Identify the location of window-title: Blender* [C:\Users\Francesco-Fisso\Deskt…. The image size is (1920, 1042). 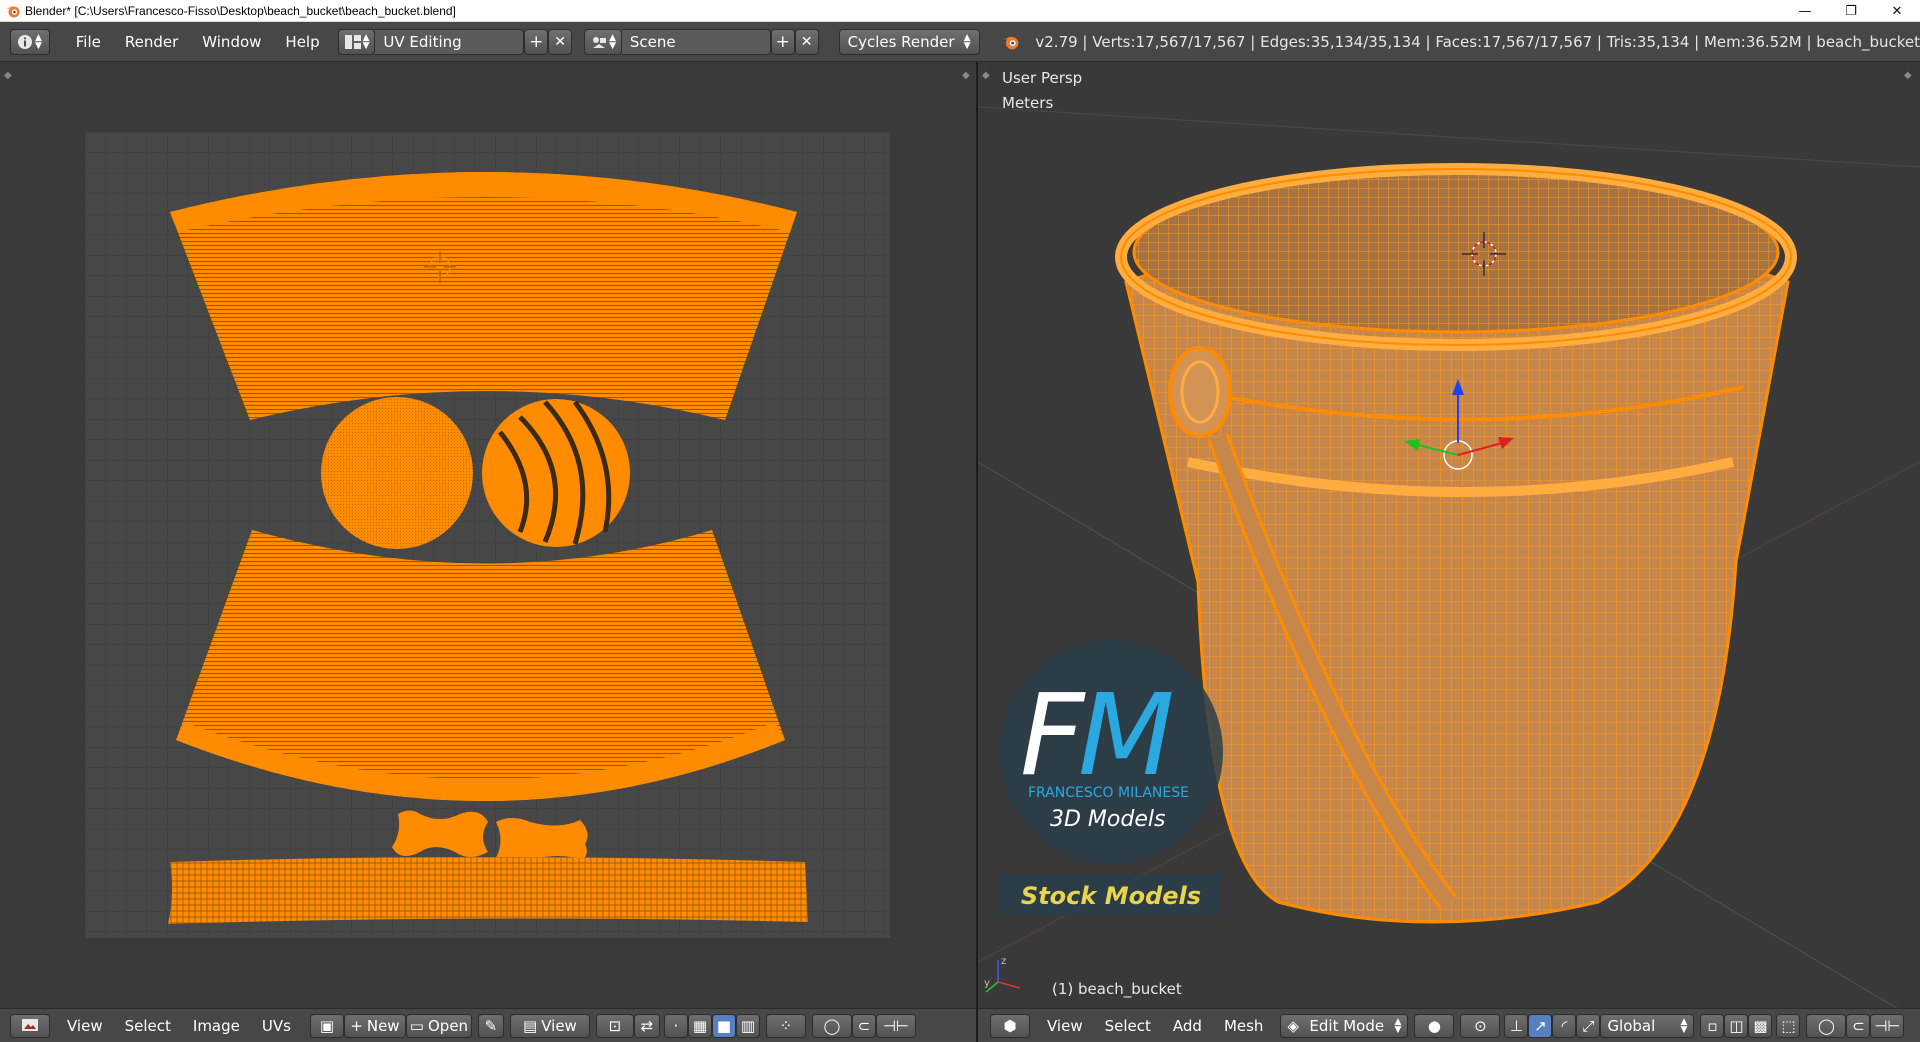
(240, 10).